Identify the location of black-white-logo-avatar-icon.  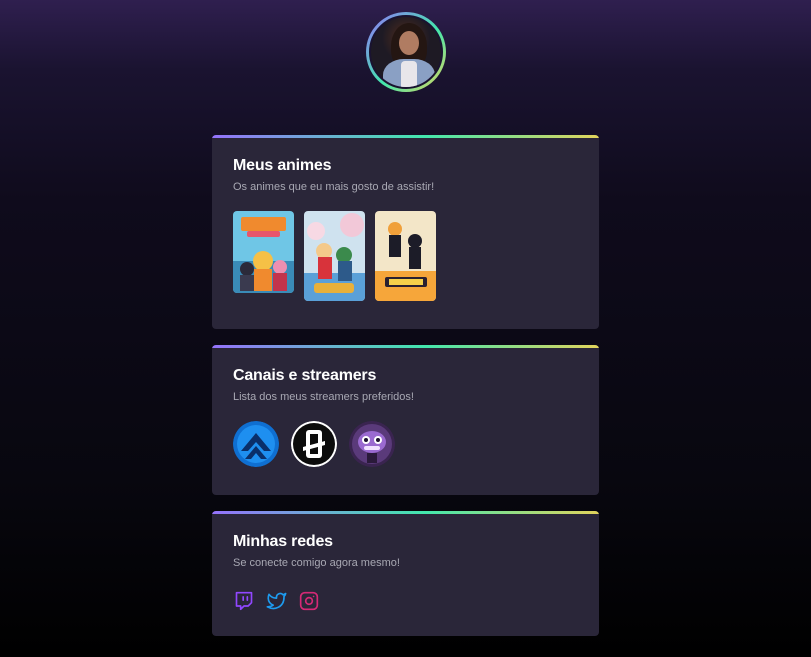
(314, 444).